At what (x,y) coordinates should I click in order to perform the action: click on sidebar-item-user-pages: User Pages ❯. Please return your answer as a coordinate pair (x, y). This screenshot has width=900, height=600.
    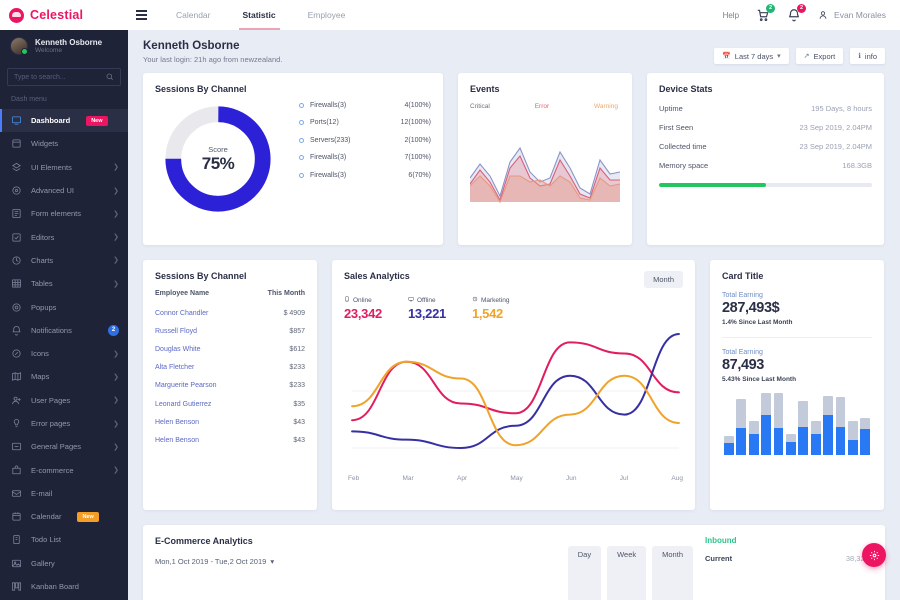
    Looking at the image, I should click on (64, 400).